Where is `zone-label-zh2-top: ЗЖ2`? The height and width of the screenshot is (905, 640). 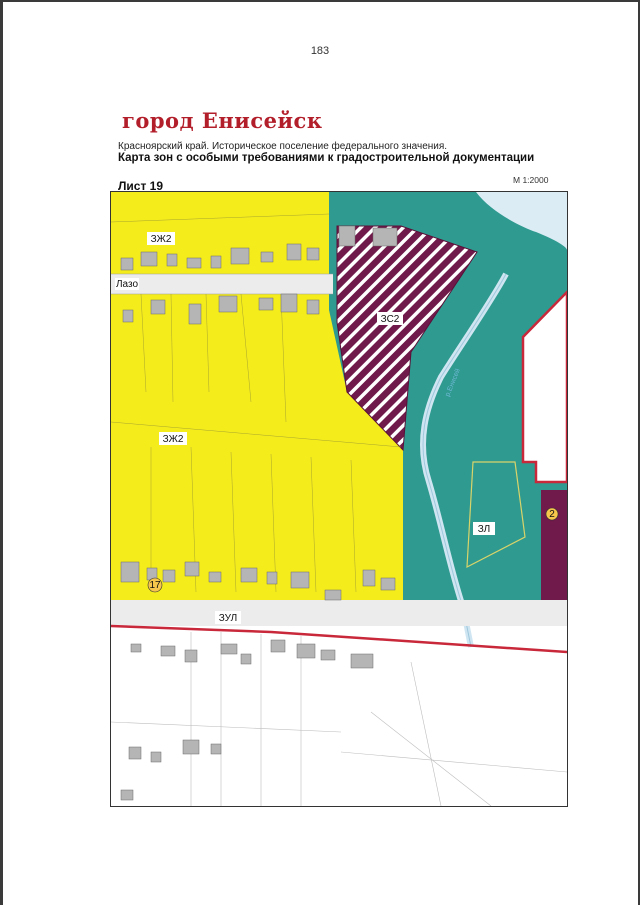 zone-label-zh2-top: ЗЖ2 is located at coordinates (161, 239).